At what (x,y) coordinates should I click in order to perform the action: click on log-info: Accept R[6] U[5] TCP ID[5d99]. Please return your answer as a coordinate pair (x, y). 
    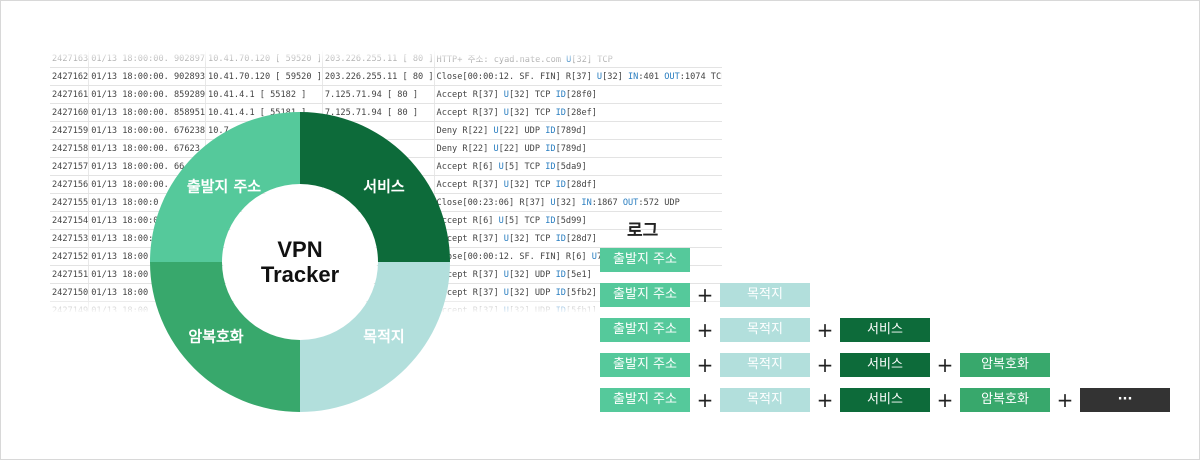
    Looking at the image, I should click on (578, 220).